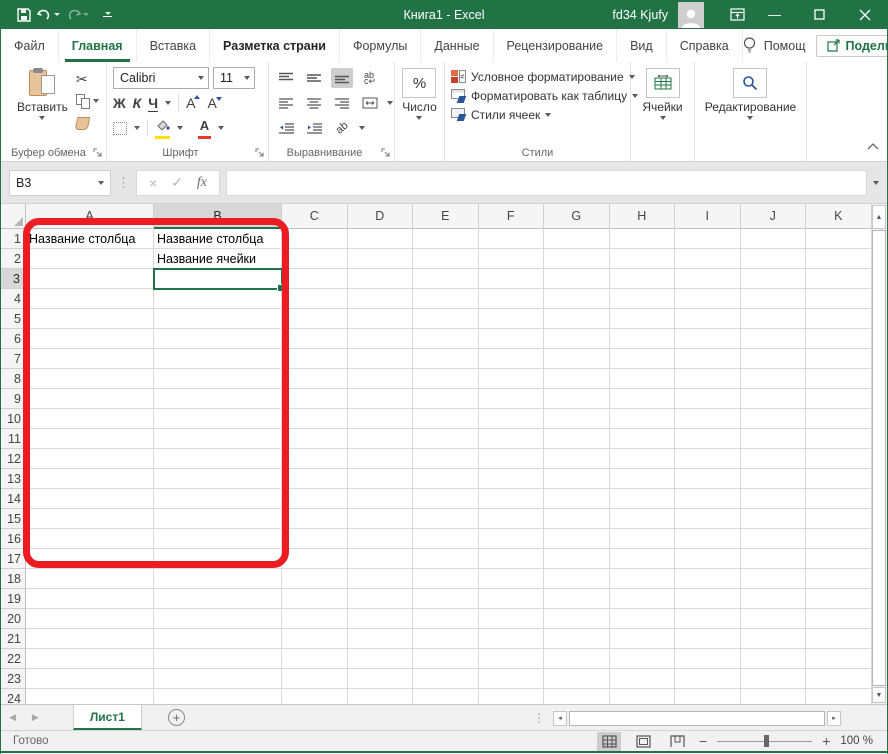 The height and width of the screenshot is (754, 888). Describe the element at coordinates (446, 659) in the screenshot. I see `cell-E22` at that location.